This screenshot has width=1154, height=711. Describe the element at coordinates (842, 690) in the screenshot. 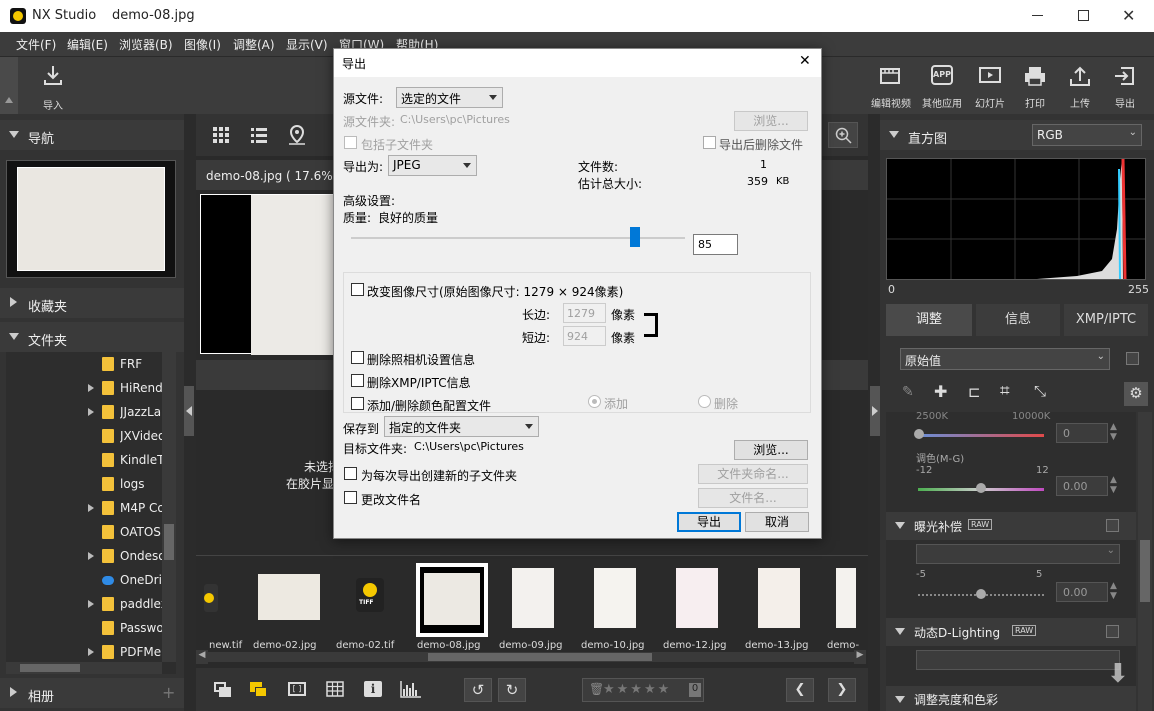

I see `next-image-button: ❯` at that location.